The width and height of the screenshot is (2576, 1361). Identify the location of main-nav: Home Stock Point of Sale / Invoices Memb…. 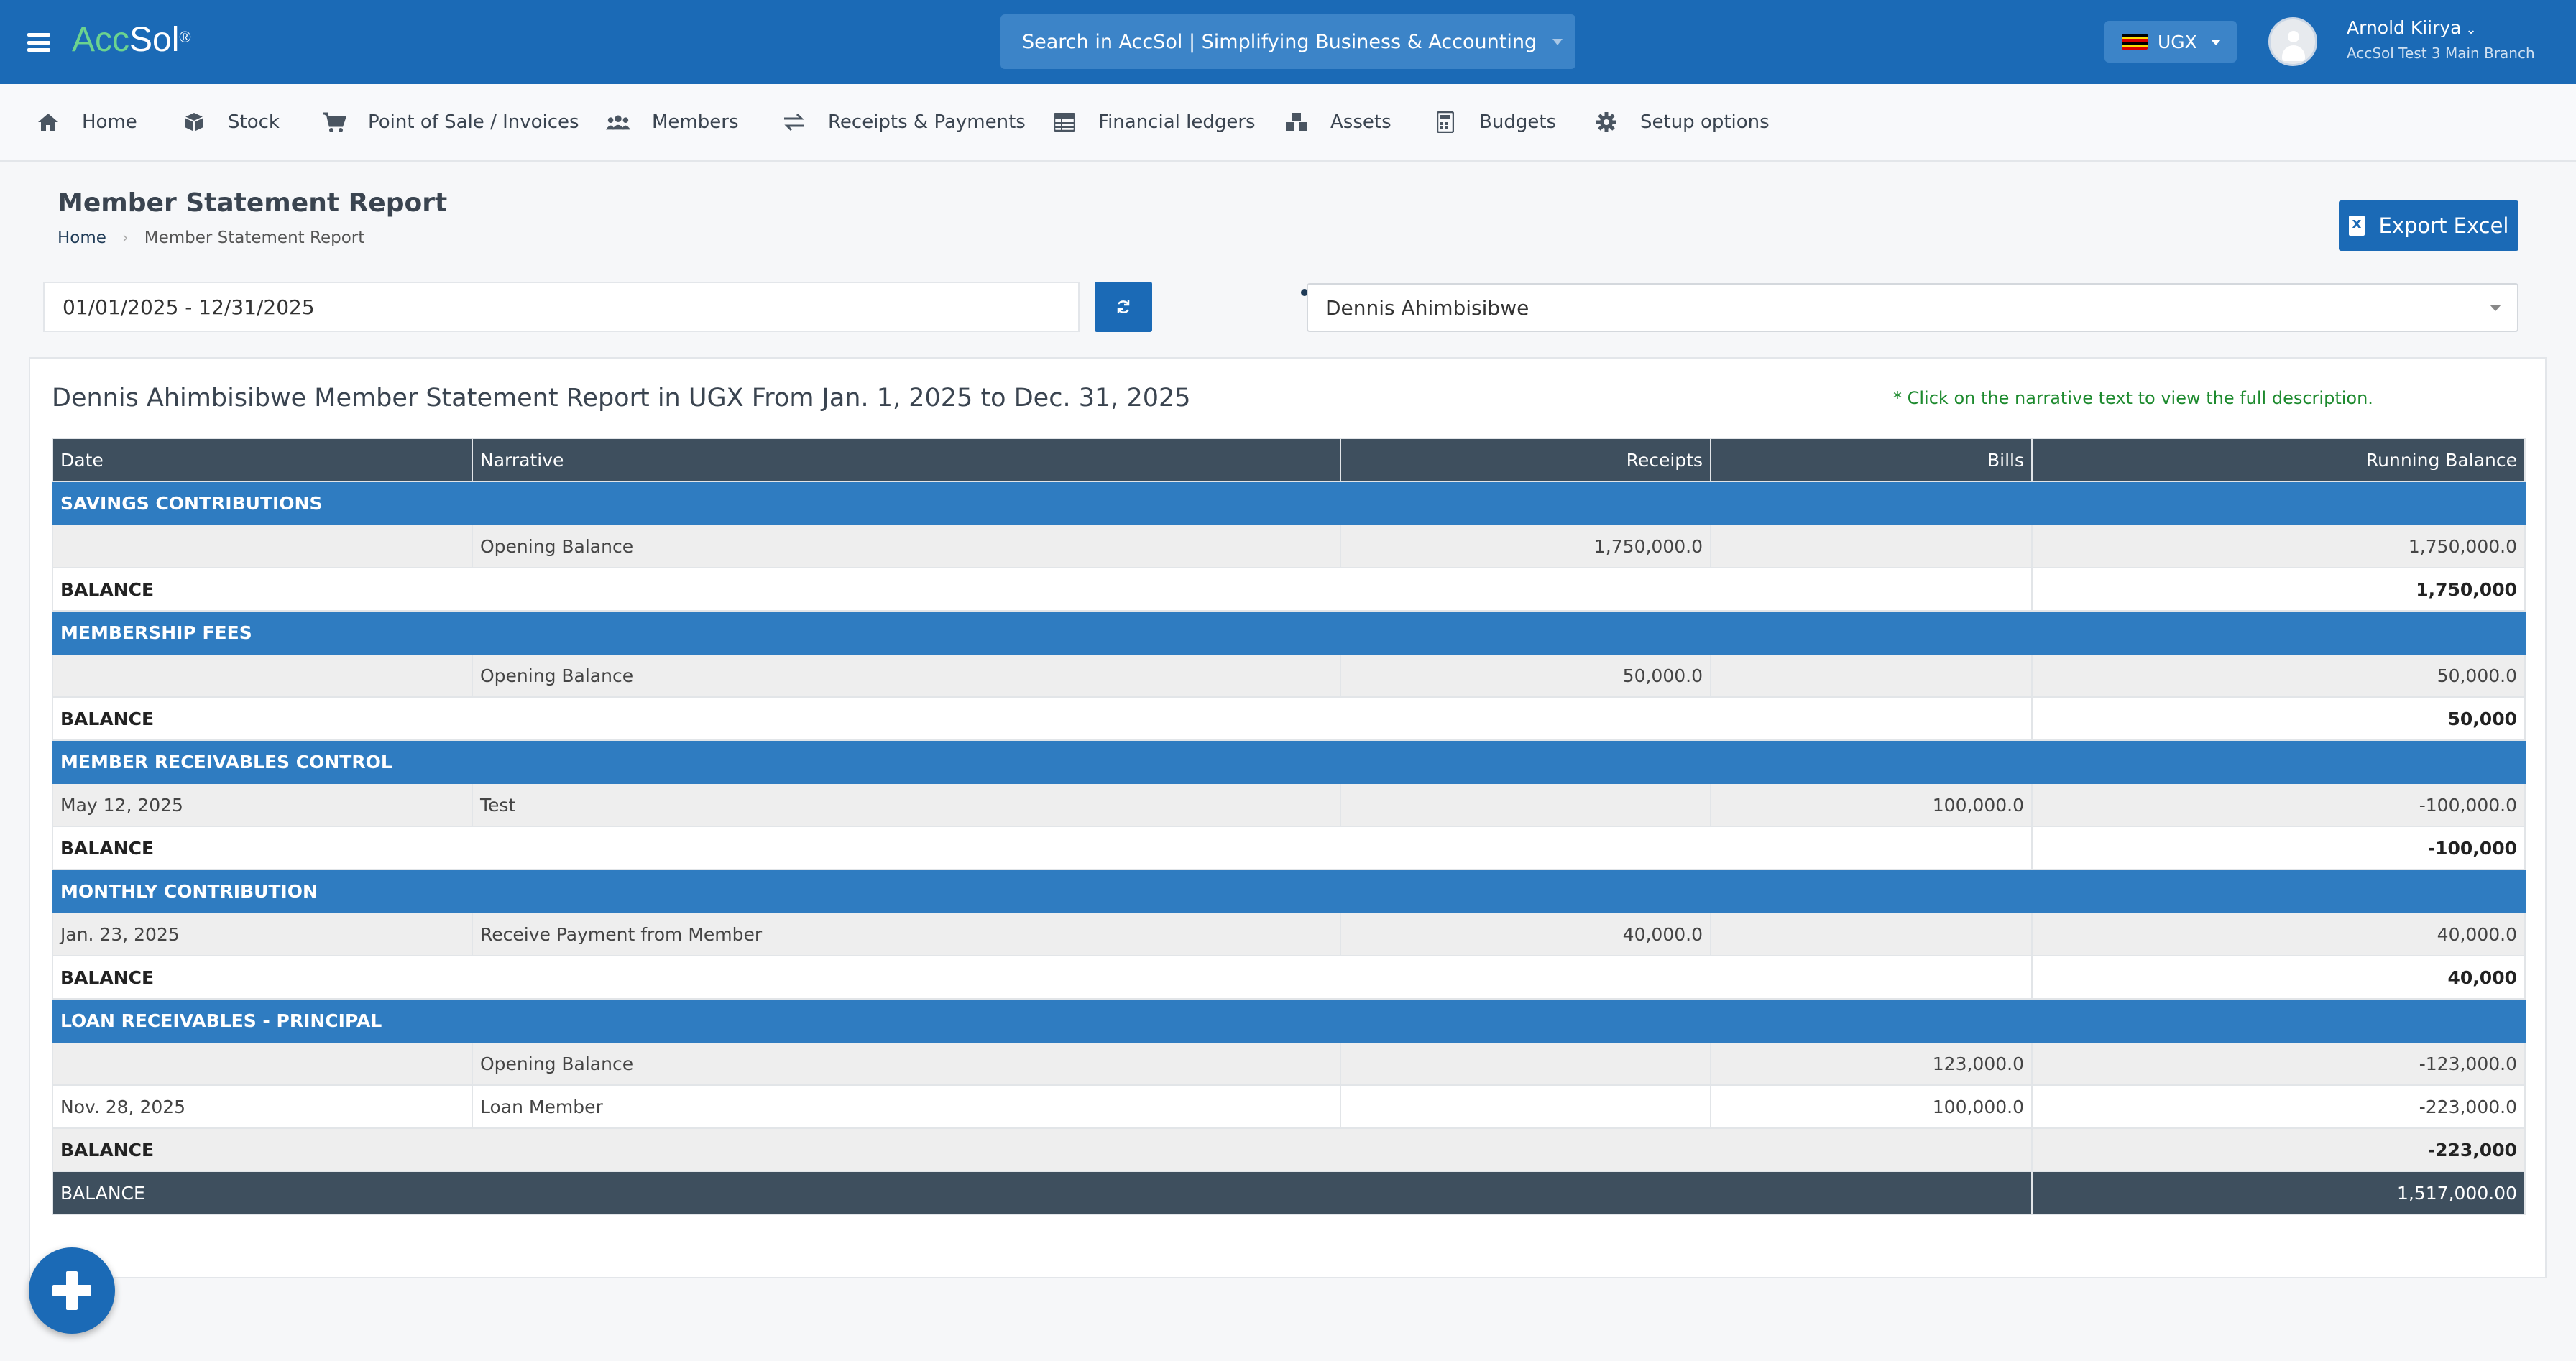
(1288, 123).